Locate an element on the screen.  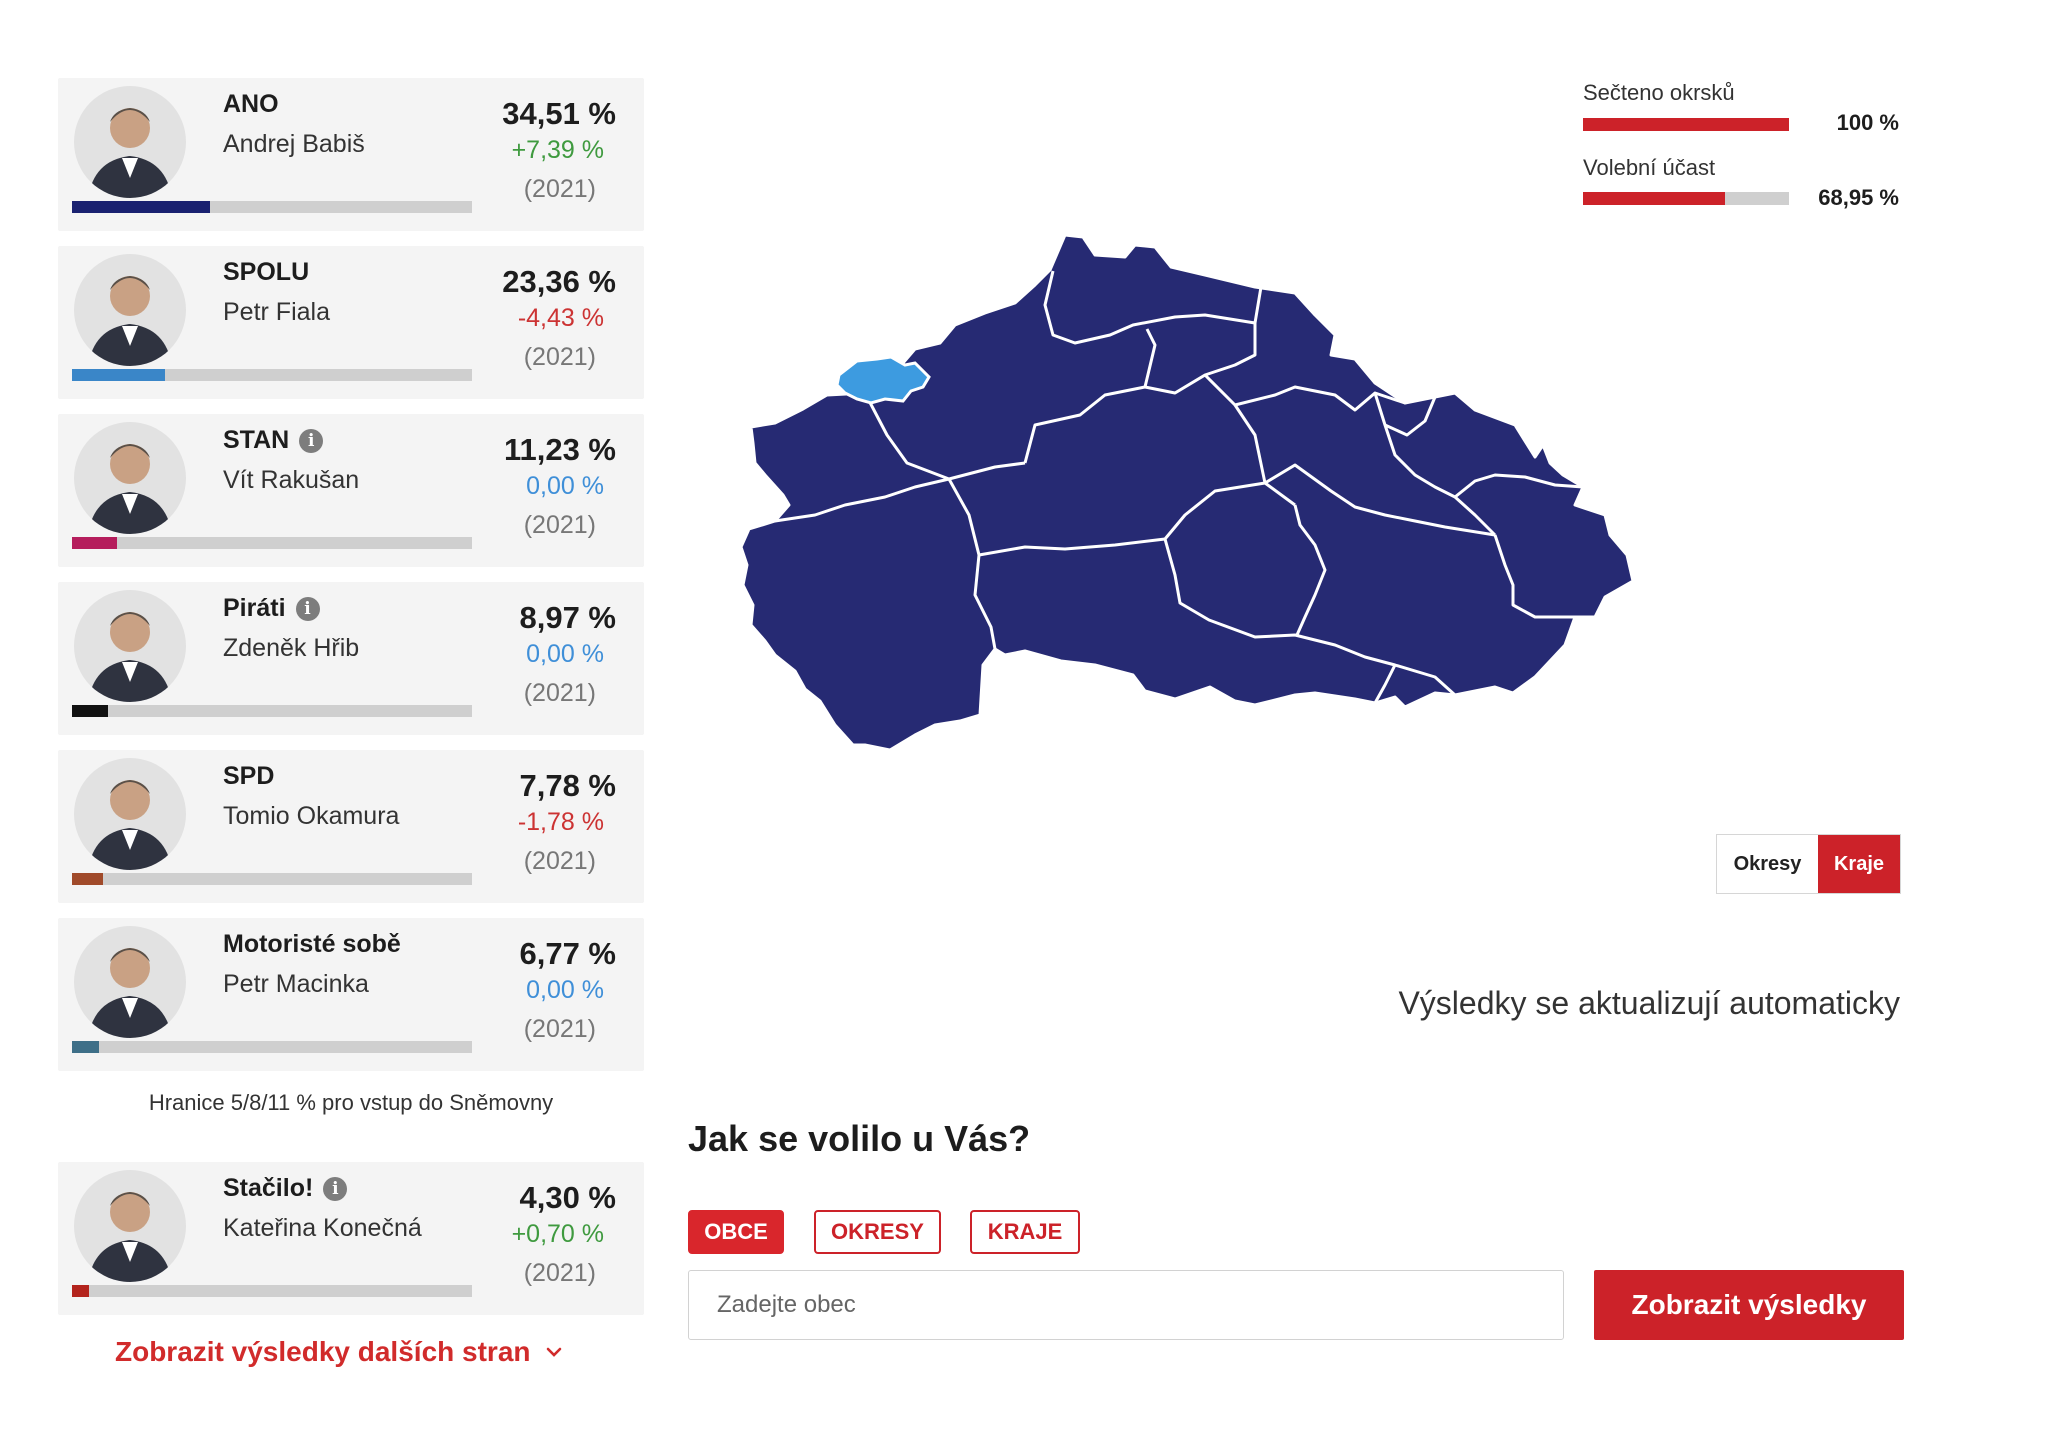
party-name-label: SPD is located at coordinates (249, 776).